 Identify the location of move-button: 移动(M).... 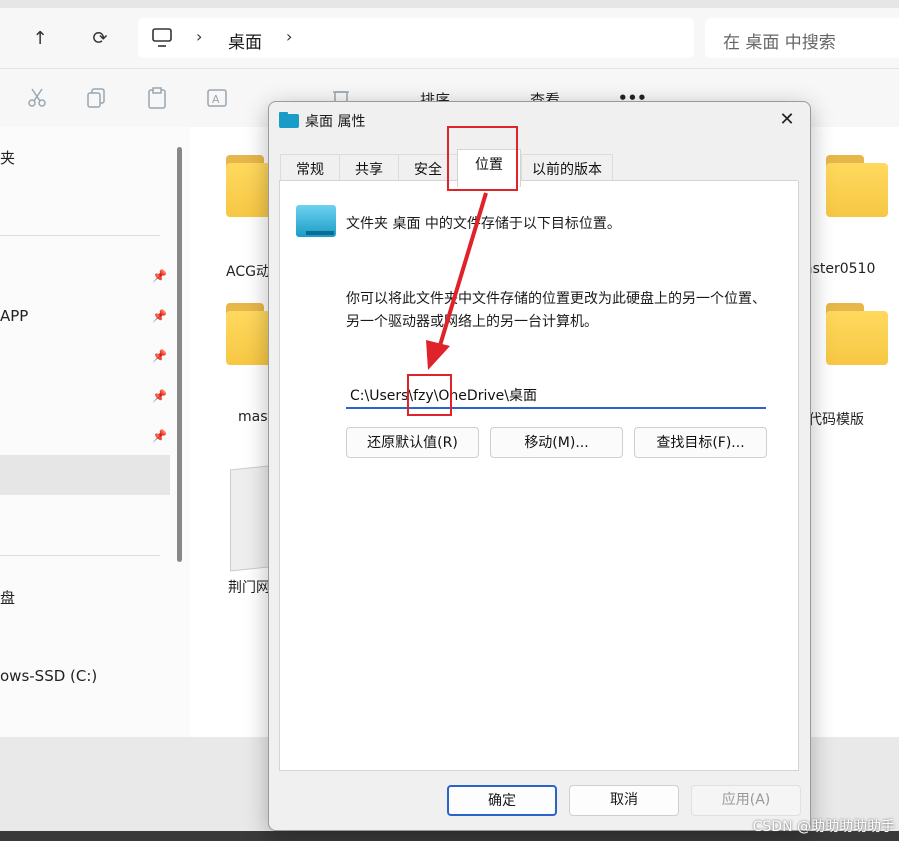
(556, 442).